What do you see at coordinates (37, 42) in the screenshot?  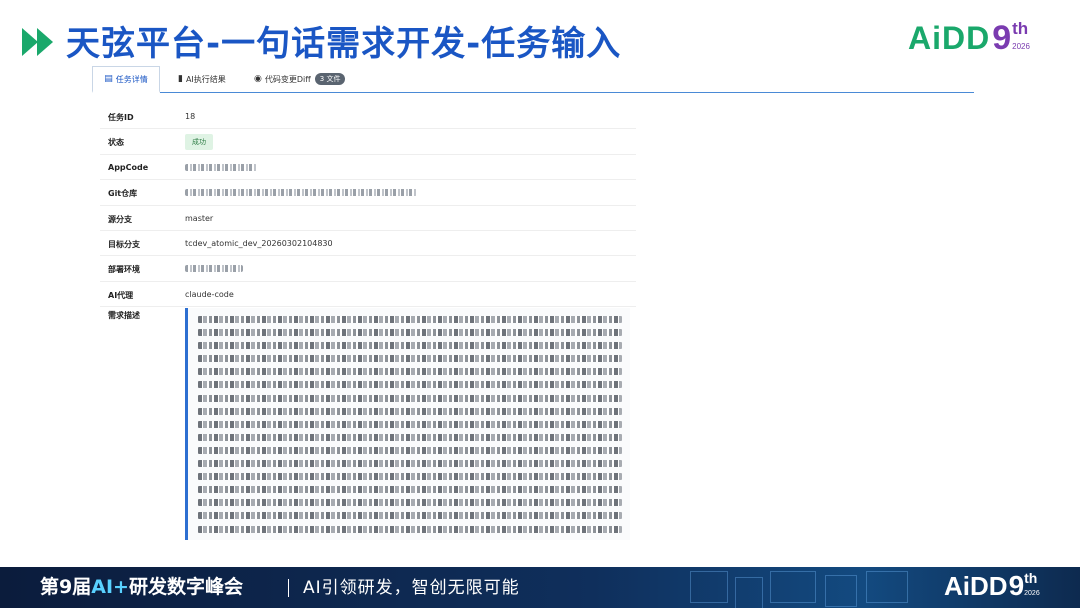 I see `double-play-arrow-icon` at bounding box center [37, 42].